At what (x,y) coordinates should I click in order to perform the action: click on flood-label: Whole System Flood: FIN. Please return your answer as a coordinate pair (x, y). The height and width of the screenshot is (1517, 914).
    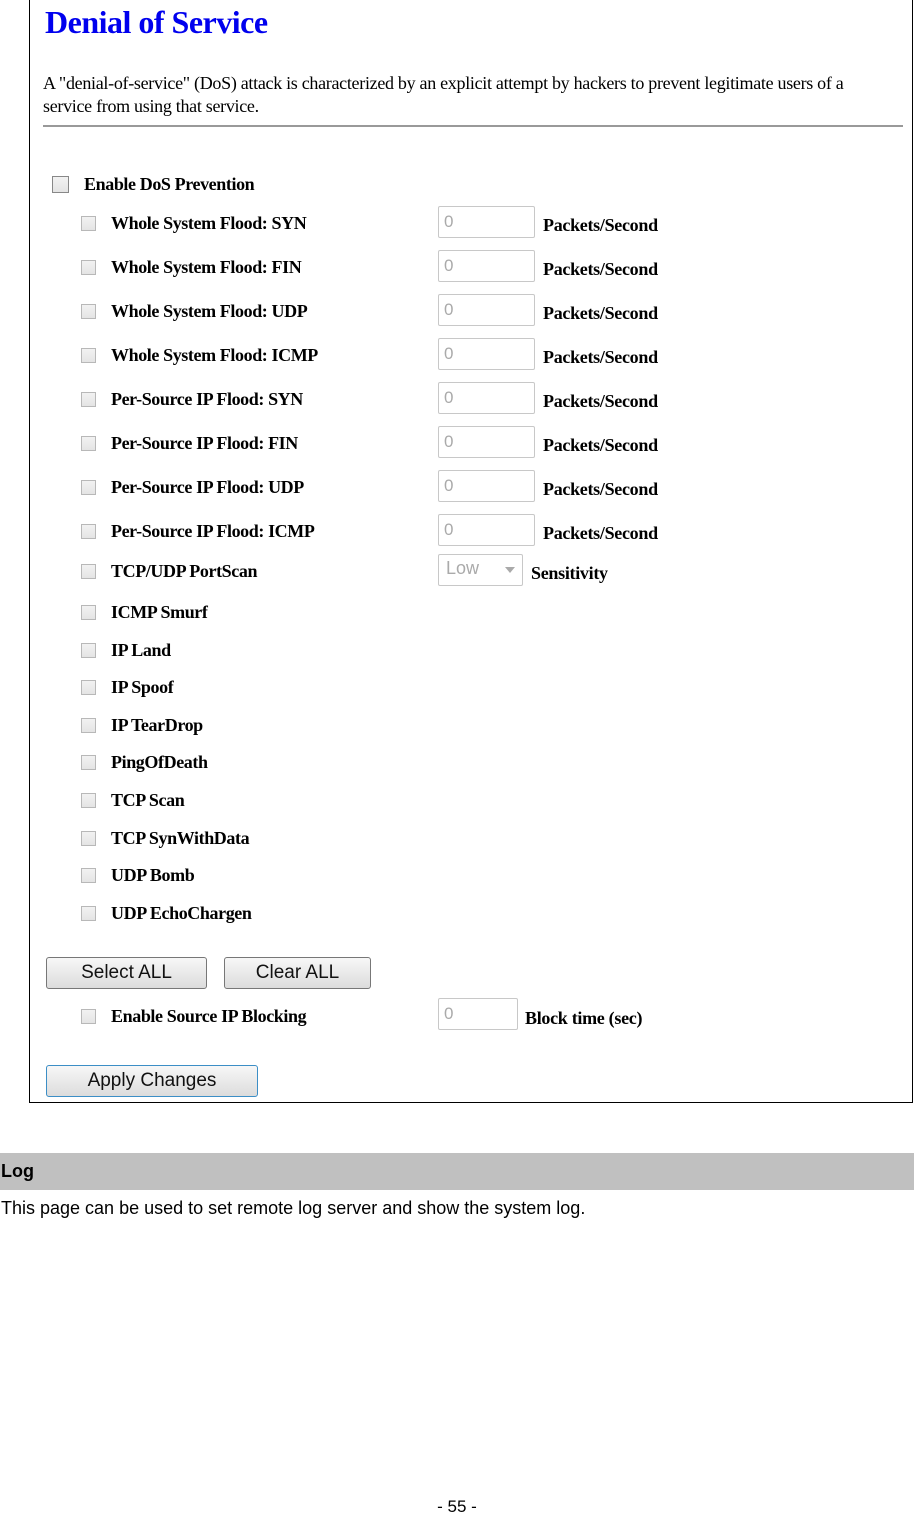
    Looking at the image, I should click on (206, 267).